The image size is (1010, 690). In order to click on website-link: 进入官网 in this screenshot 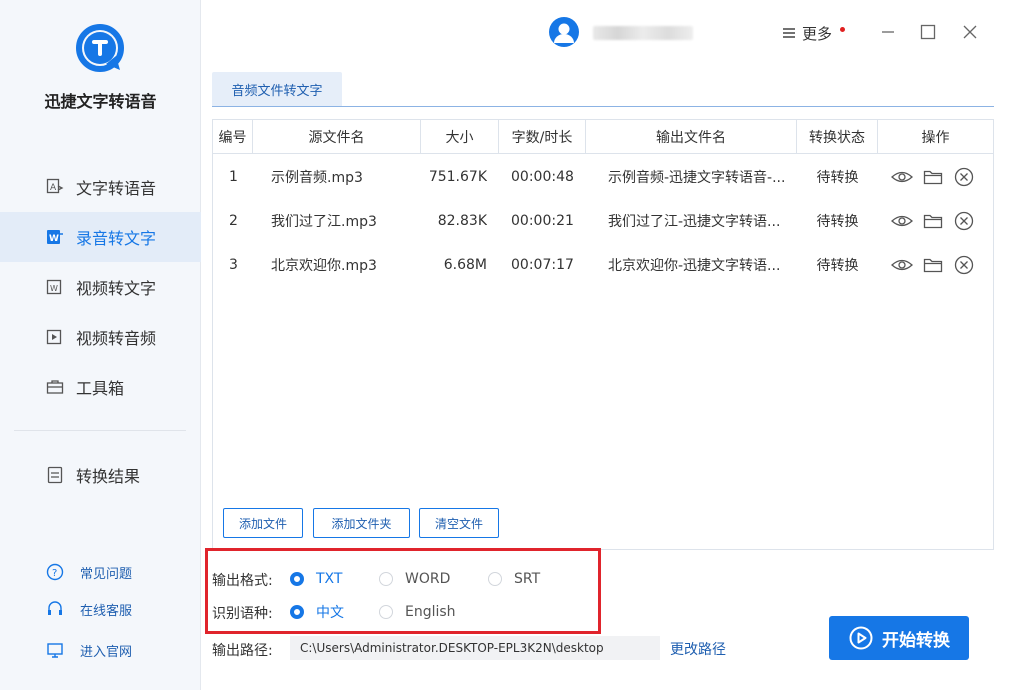, I will do `click(89, 650)`.